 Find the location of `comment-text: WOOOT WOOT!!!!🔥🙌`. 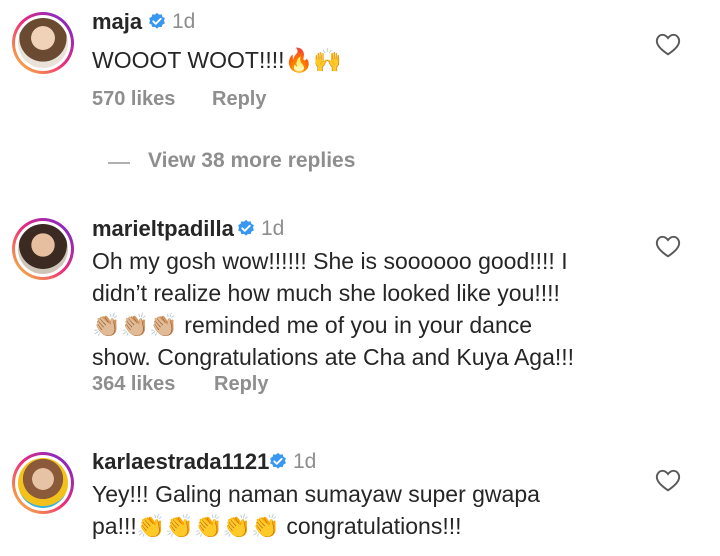

comment-text: WOOOT WOOT!!!!🔥🙌 is located at coordinates (217, 60).